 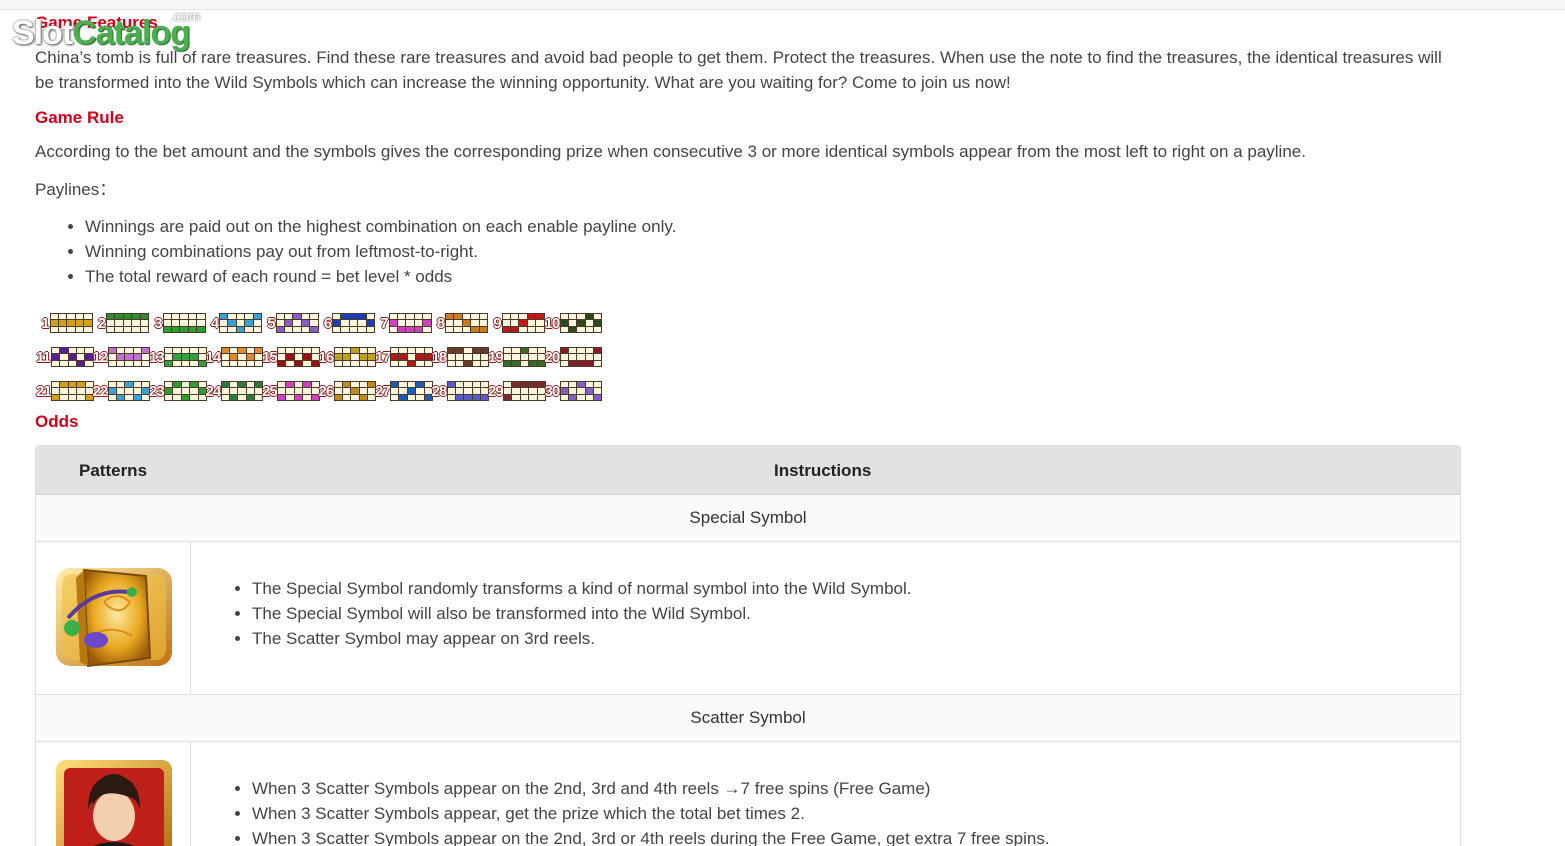 I want to click on payline-25: 25, so click(x=291, y=391).